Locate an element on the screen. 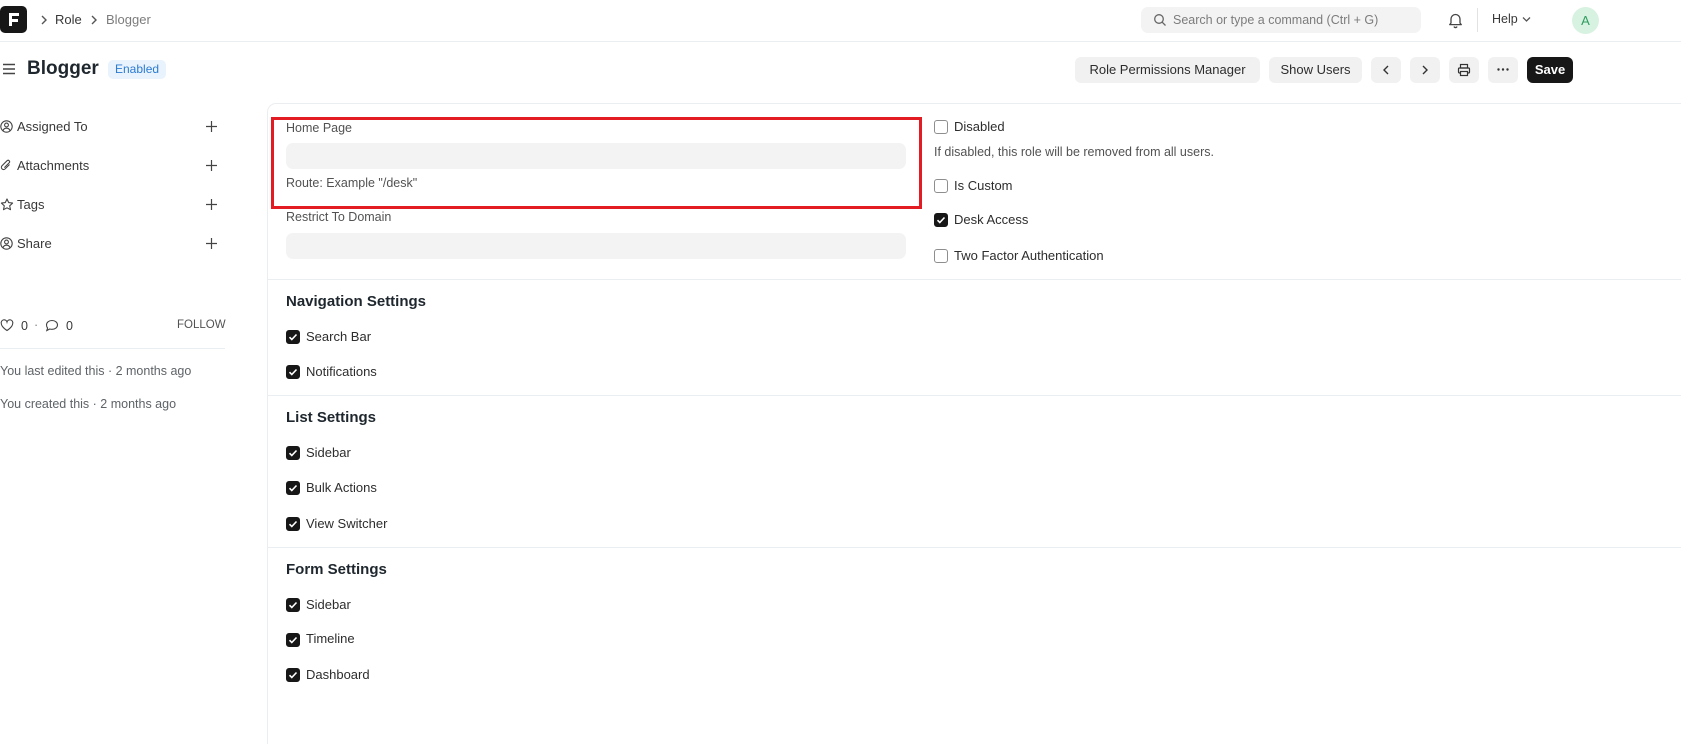  is-custom-label: Is Custom is located at coordinates (983, 185).